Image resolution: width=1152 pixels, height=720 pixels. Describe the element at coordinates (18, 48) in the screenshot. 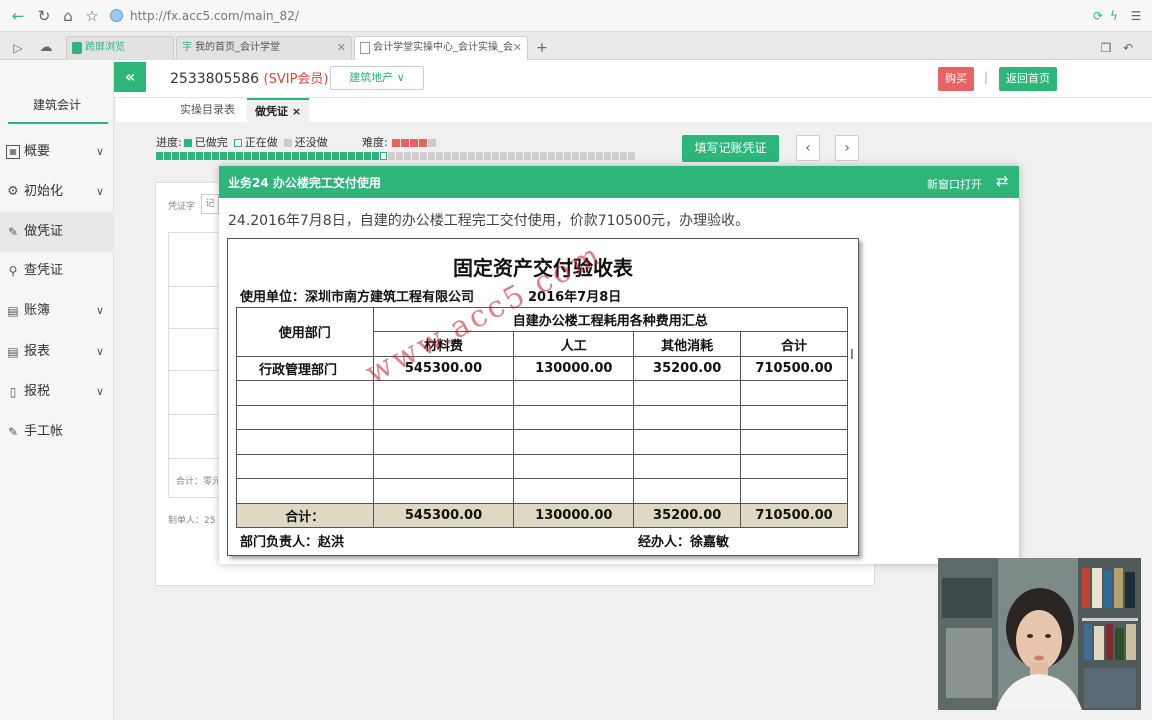

I see `sidebar-toggle-icon: ▷` at that location.